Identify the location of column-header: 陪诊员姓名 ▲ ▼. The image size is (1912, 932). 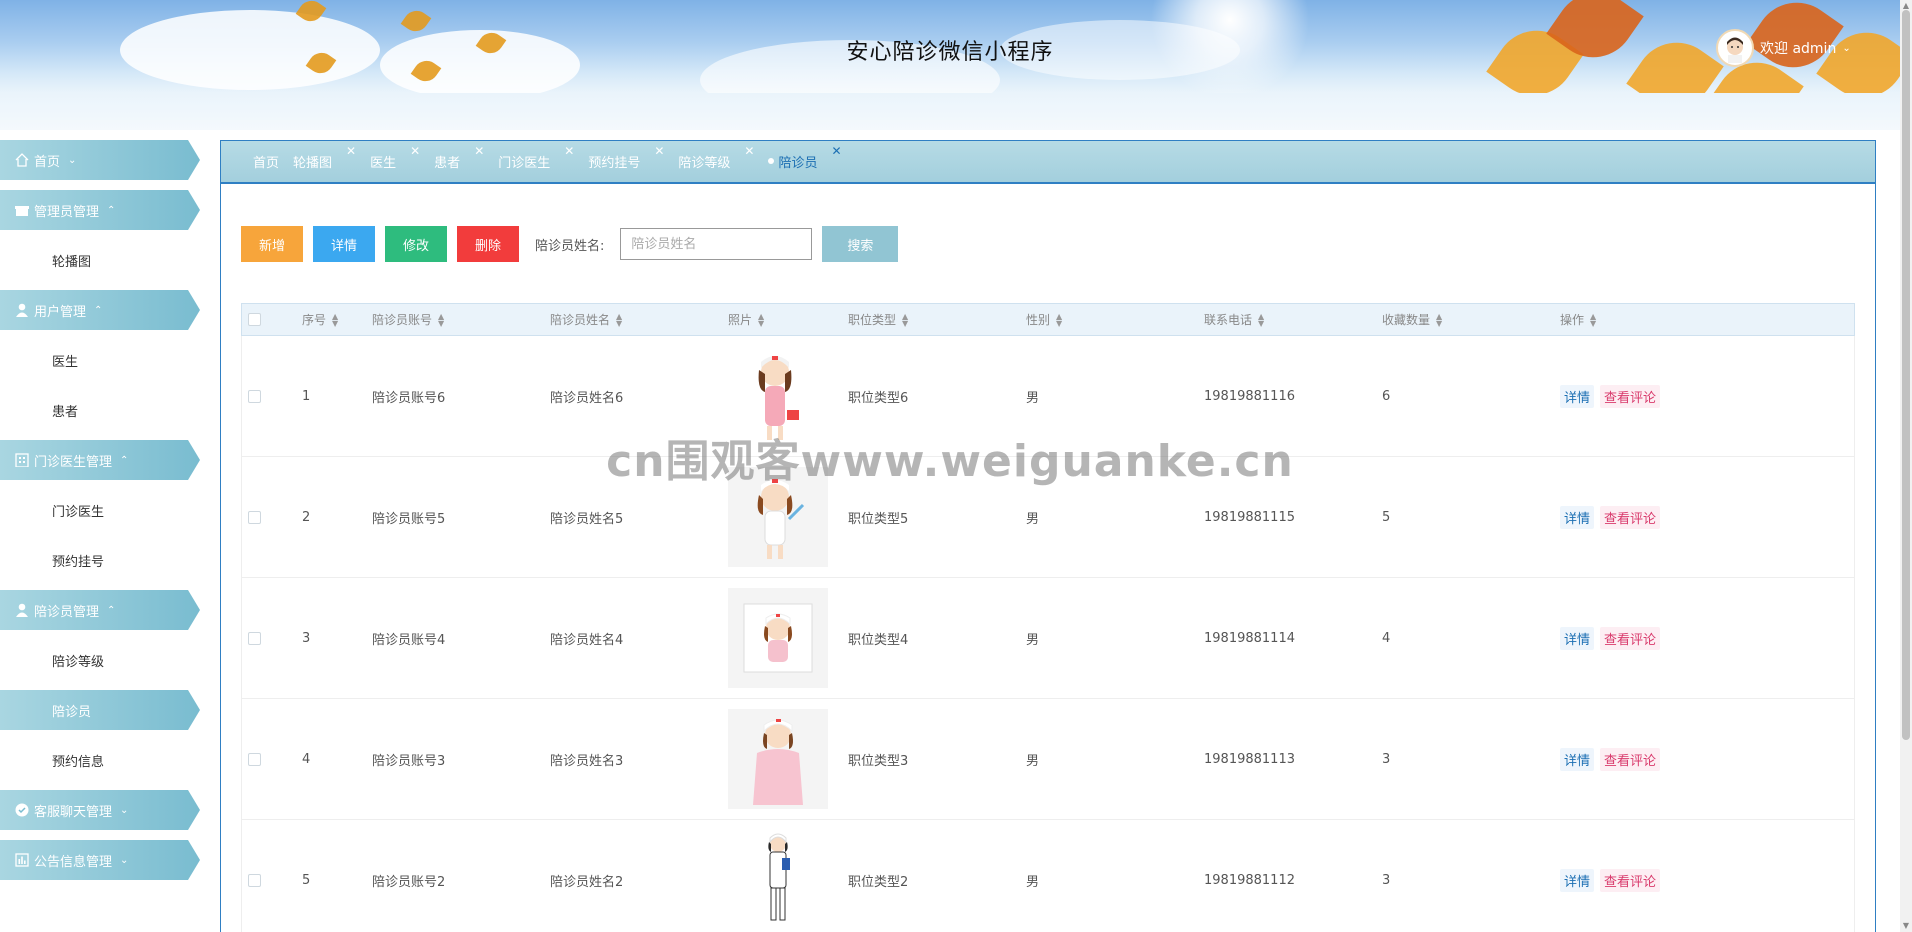
(639, 319).